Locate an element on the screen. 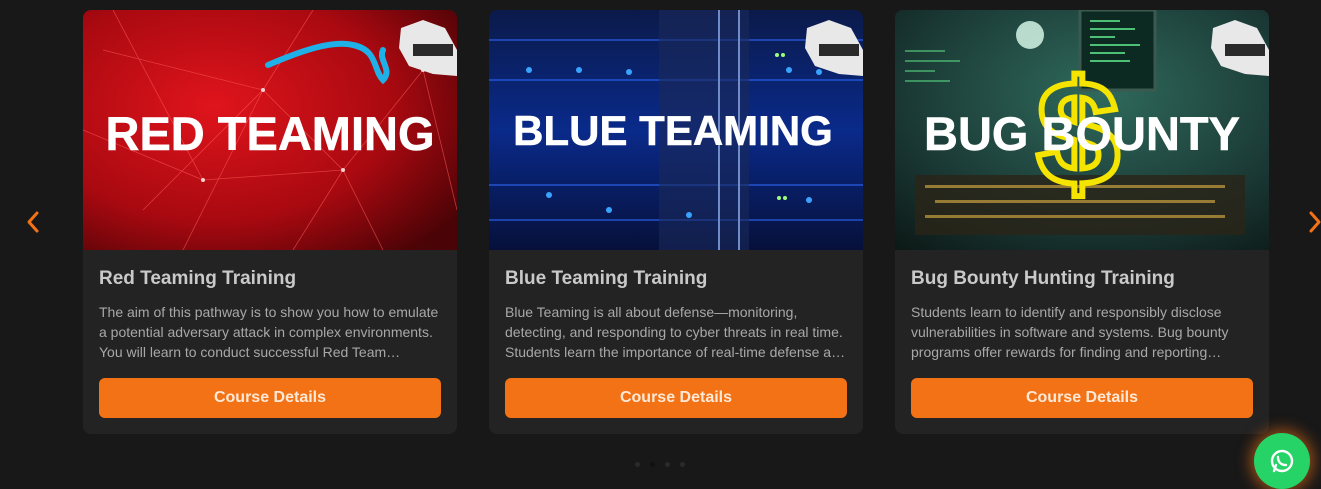  course-title: Bug Bounty Hunting Training is located at coordinates (1043, 278).